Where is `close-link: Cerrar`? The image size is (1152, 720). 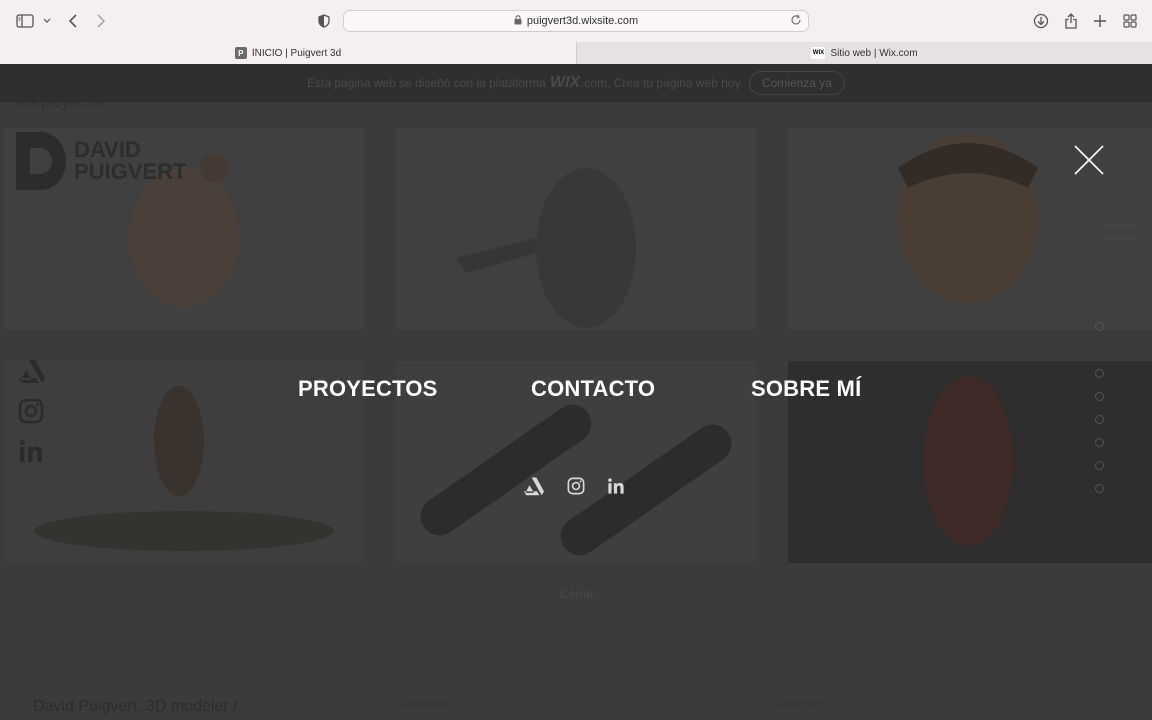
close-link: Cerrar is located at coordinates (577, 594).